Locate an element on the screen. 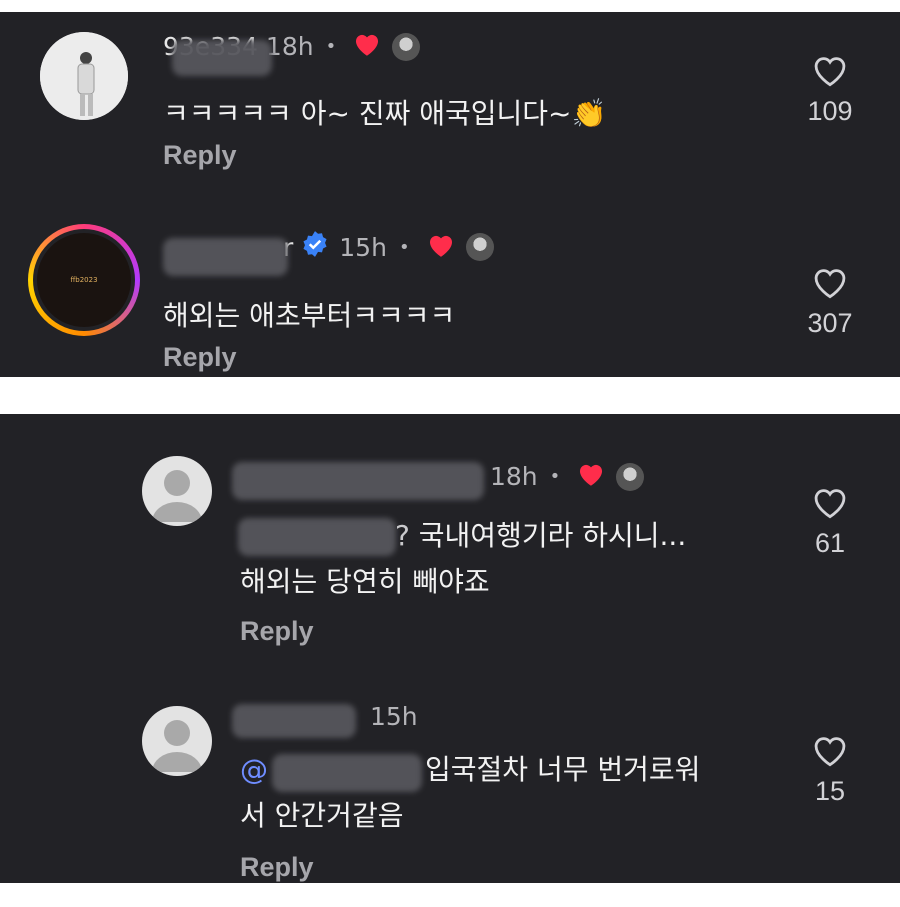 The height and width of the screenshot is (907, 900). like-count: 15 is located at coordinates (830, 791).